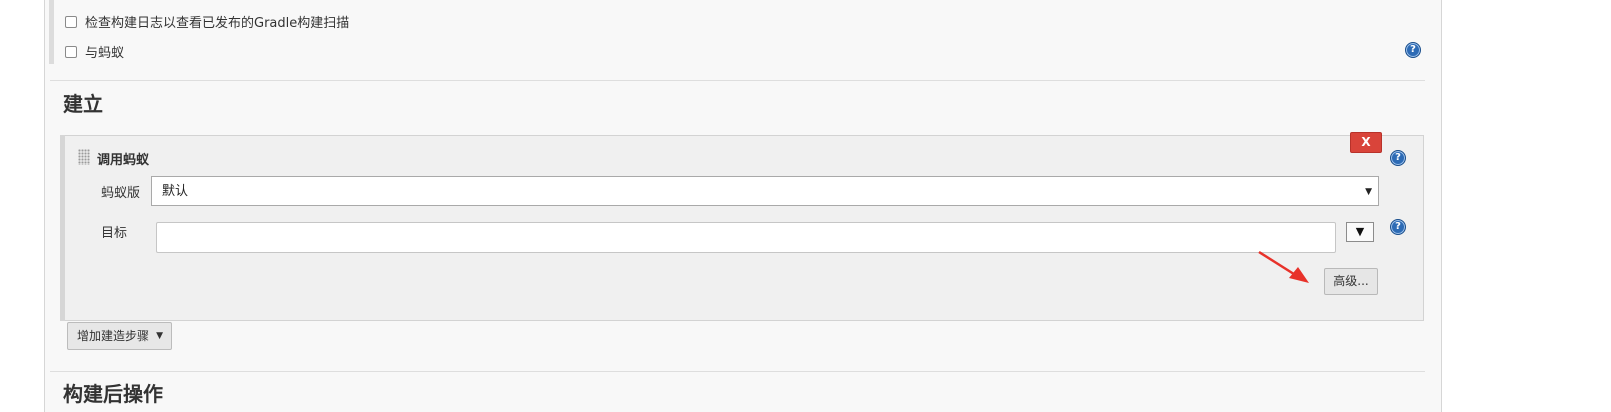 The height and width of the screenshot is (412, 1611). I want to click on with-ant-help-icon: ?, so click(1413, 50).